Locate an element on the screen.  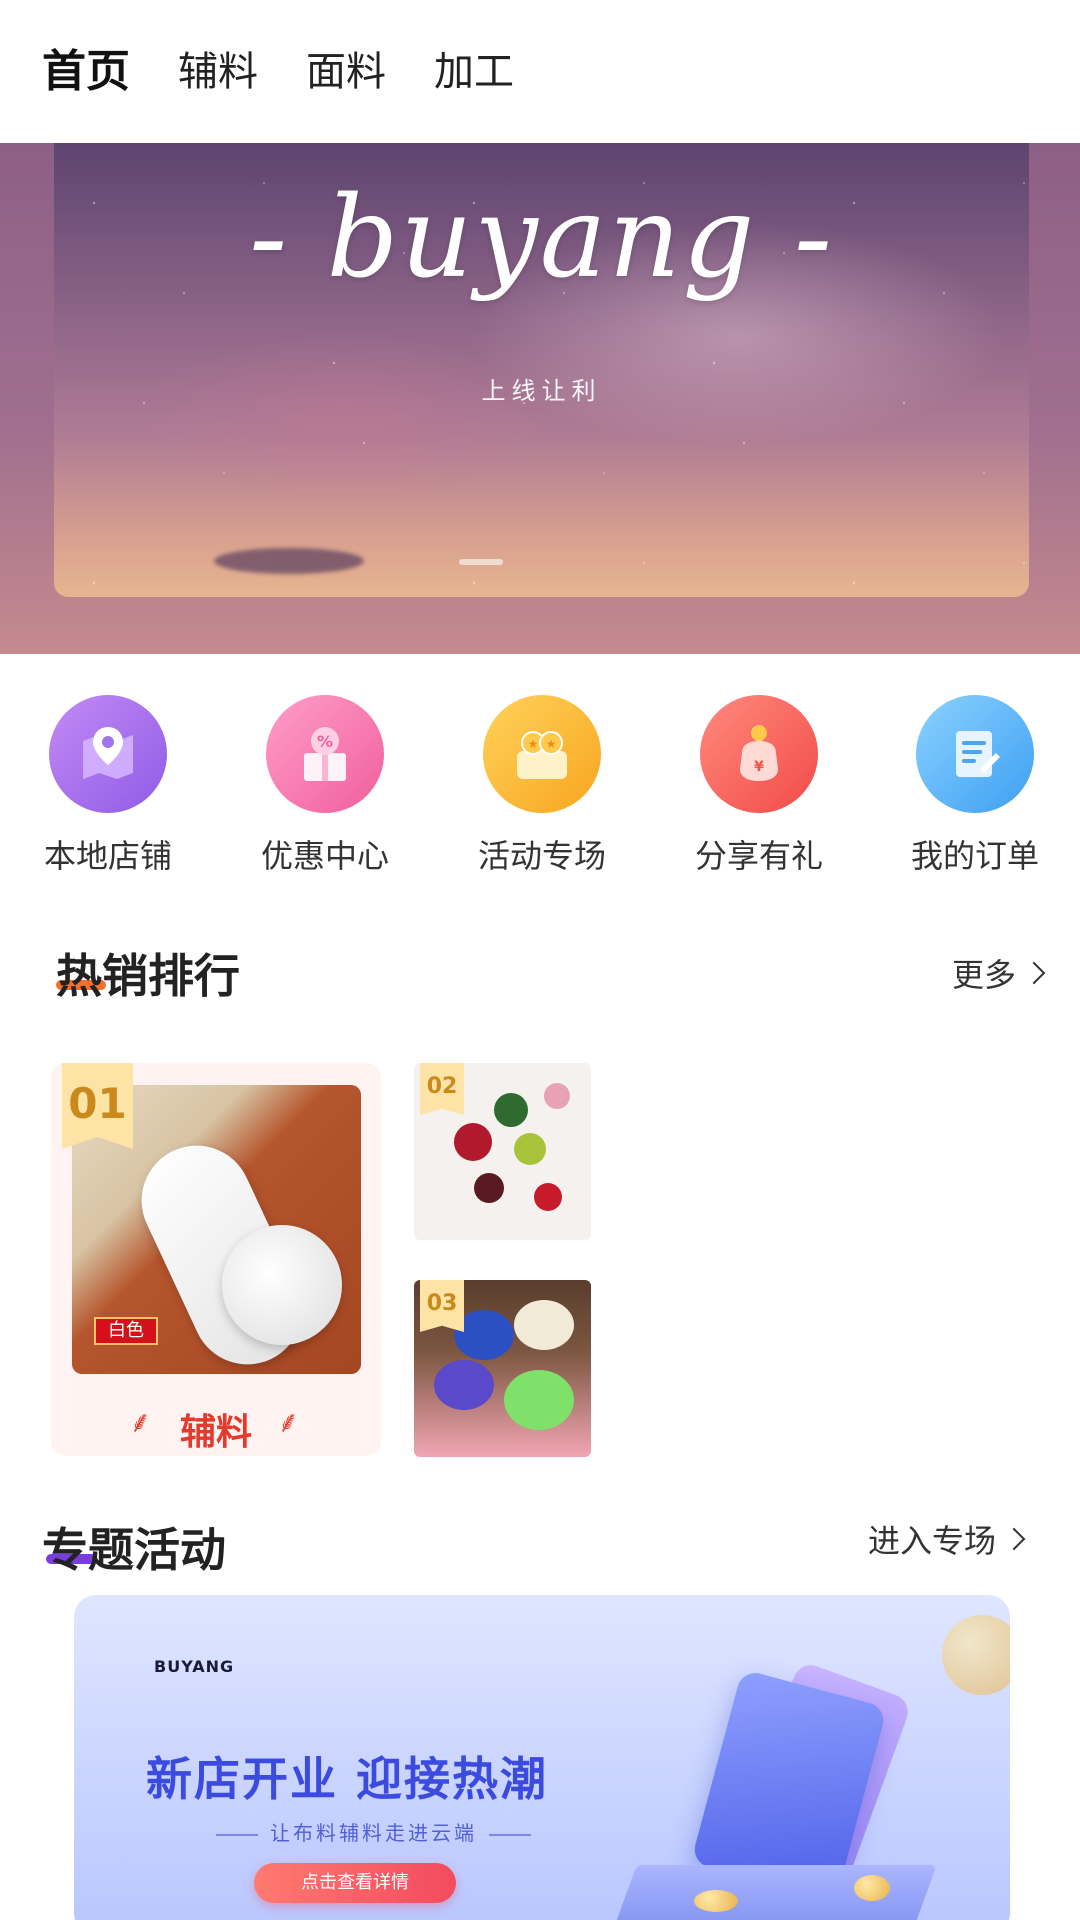
promo-headline: 新店开业 迎接热潮 is located at coordinates (347, 1779).